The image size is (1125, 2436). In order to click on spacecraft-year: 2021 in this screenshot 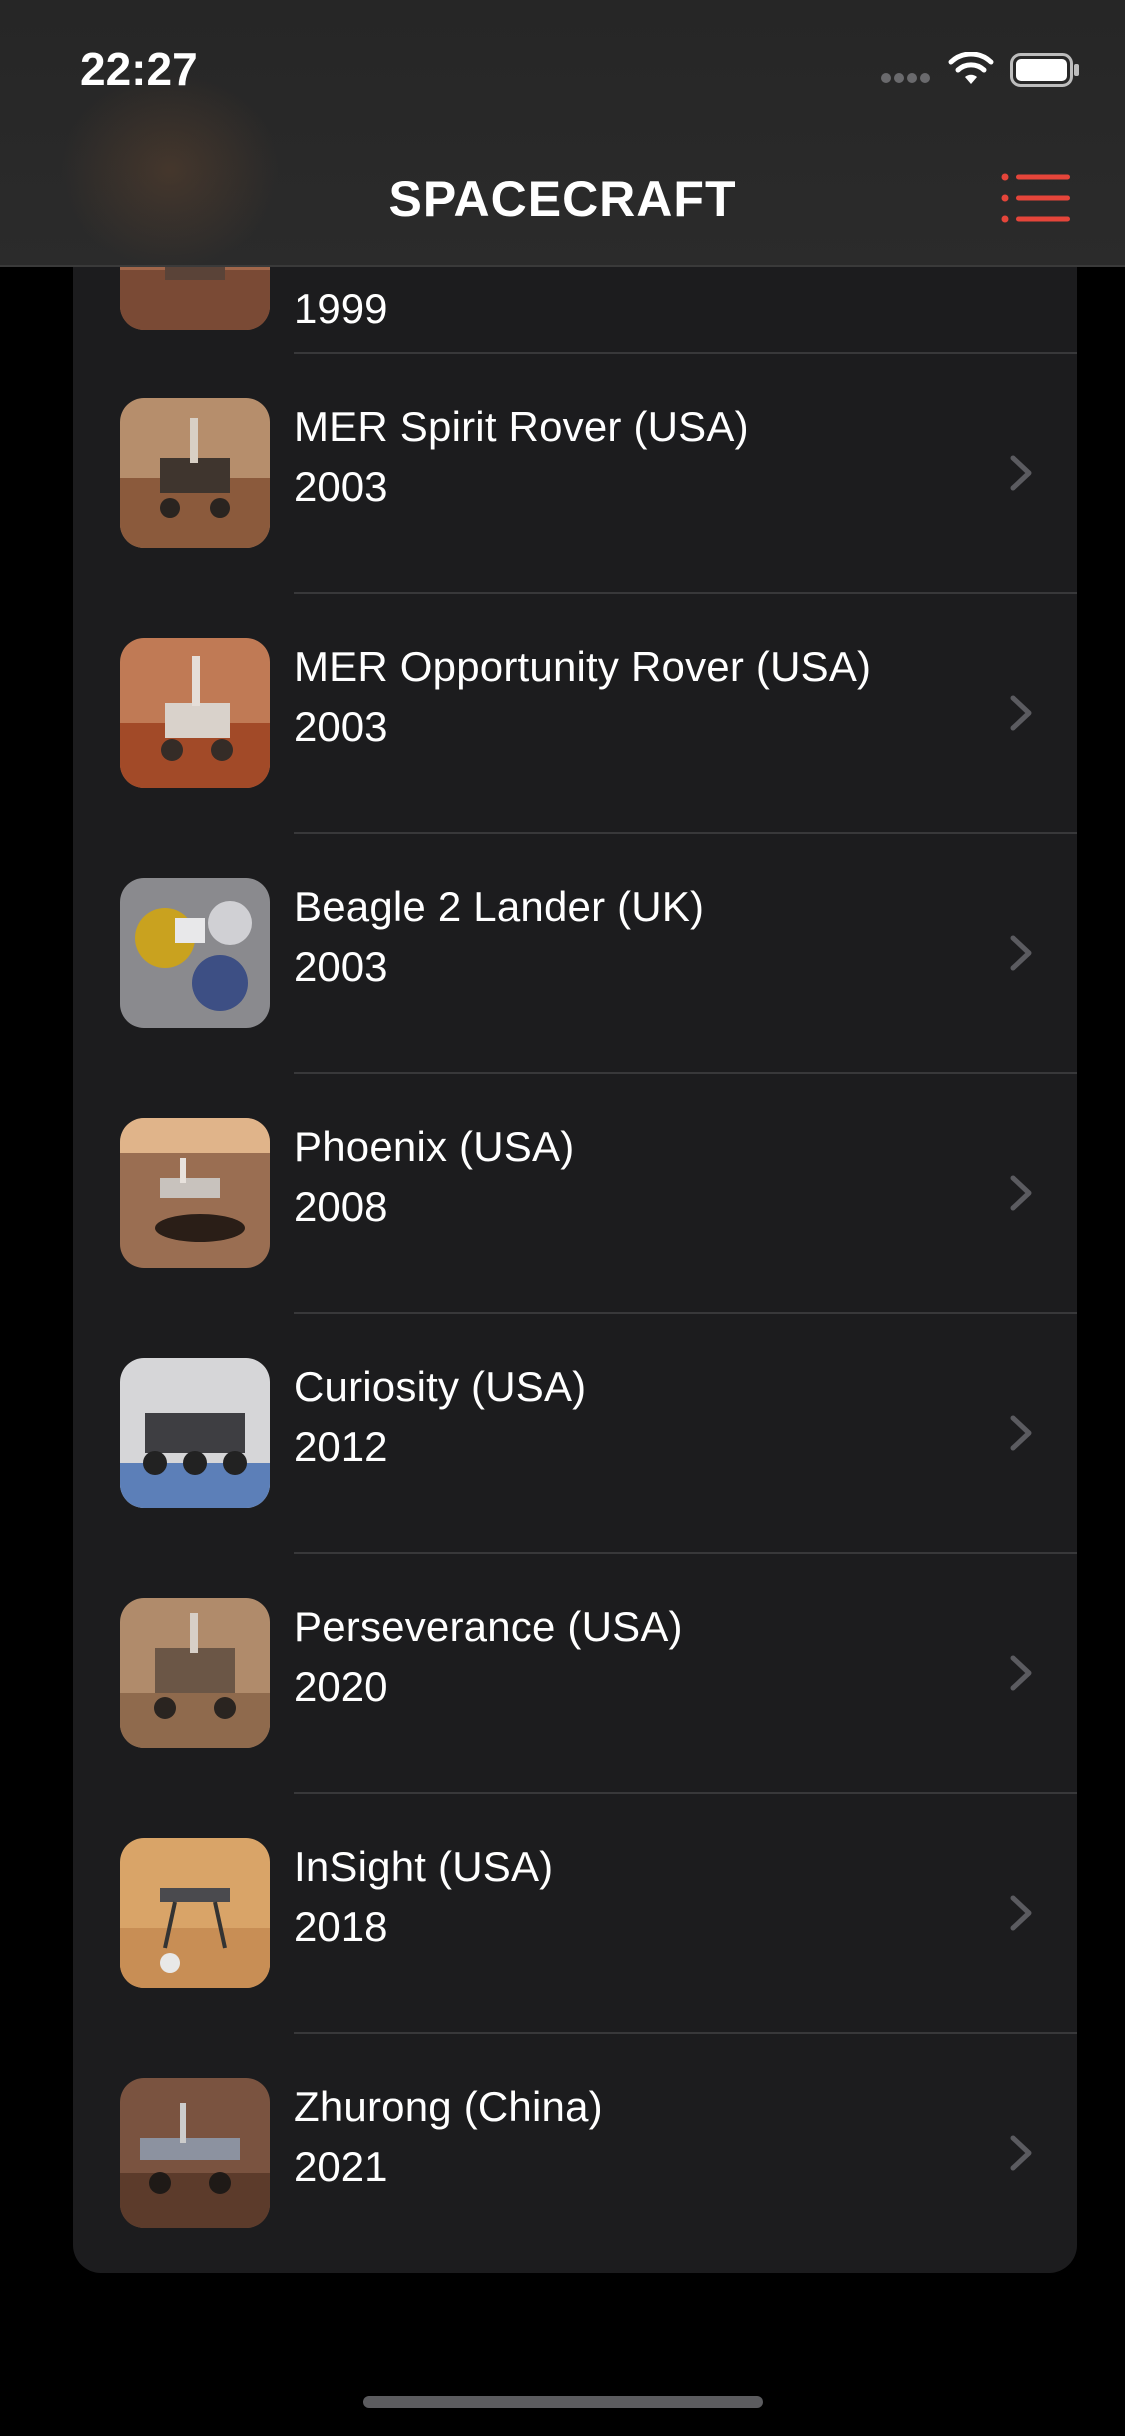, I will do `click(341, 2166)`.